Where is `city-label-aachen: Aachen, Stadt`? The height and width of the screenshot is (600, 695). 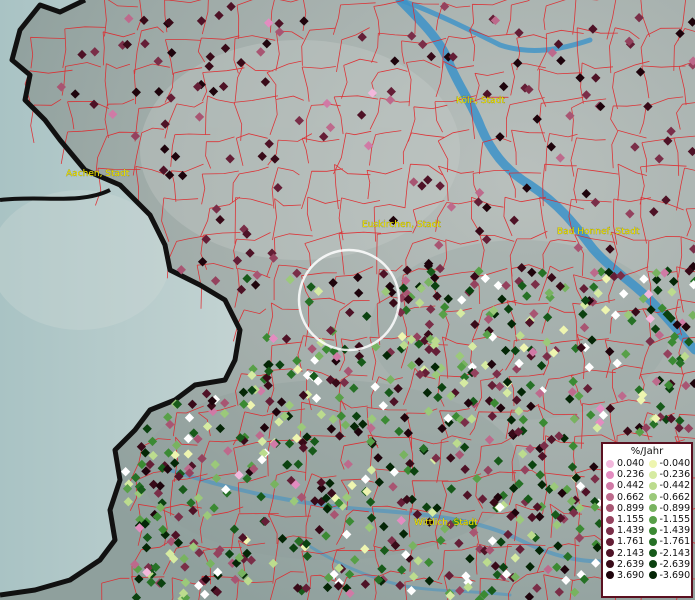 city-label-aachen: Aachen, Stadt is located at coordinates (98, 174).